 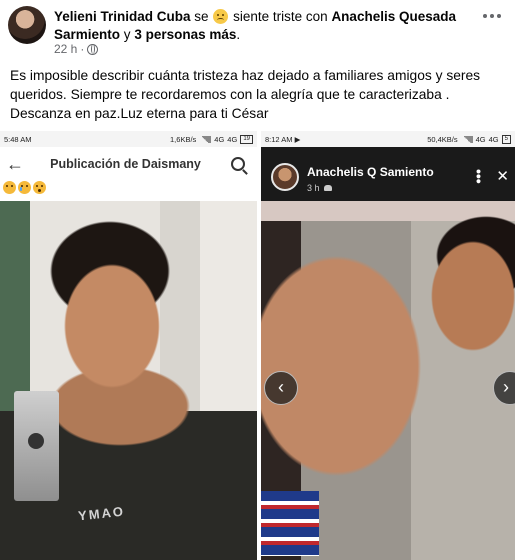 I want to click on screen-title: Publicación de Daismany, so click(x=125, y=164).